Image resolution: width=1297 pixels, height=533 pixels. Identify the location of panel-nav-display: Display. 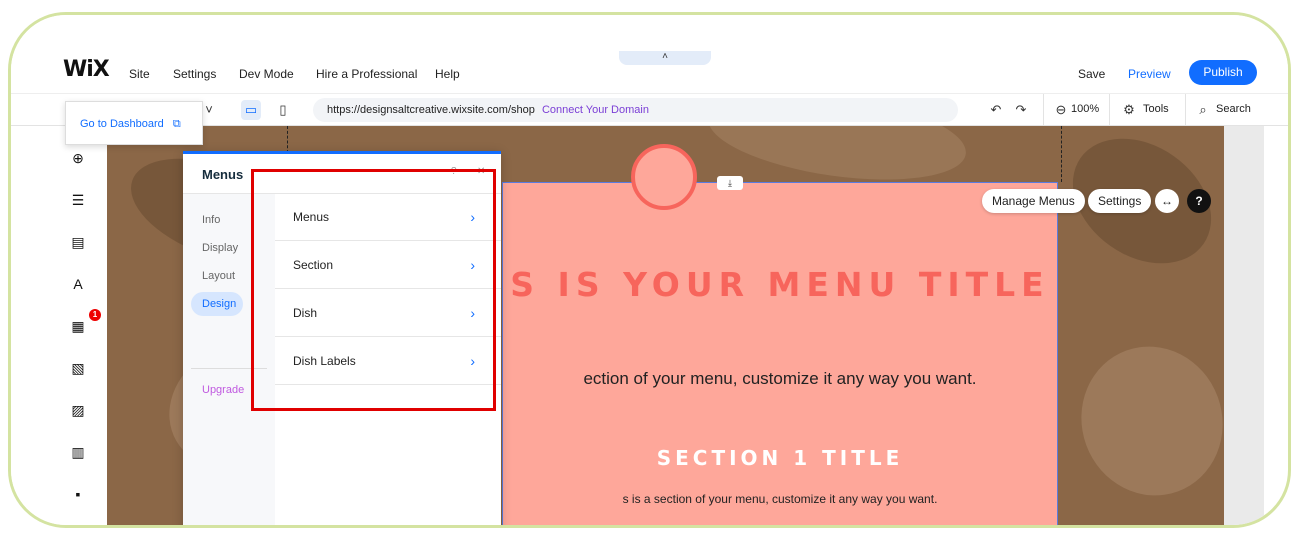
(217, 248).